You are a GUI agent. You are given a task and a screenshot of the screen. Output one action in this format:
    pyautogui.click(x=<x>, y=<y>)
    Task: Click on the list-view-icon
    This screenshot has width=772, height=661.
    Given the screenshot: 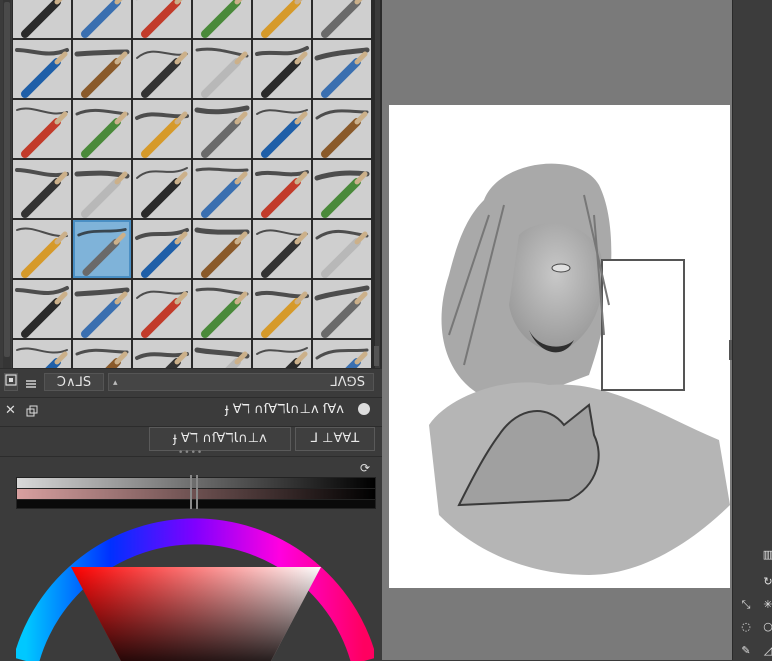 What is the action you would take?
    pyautogui.click(x=32, y=382)
    